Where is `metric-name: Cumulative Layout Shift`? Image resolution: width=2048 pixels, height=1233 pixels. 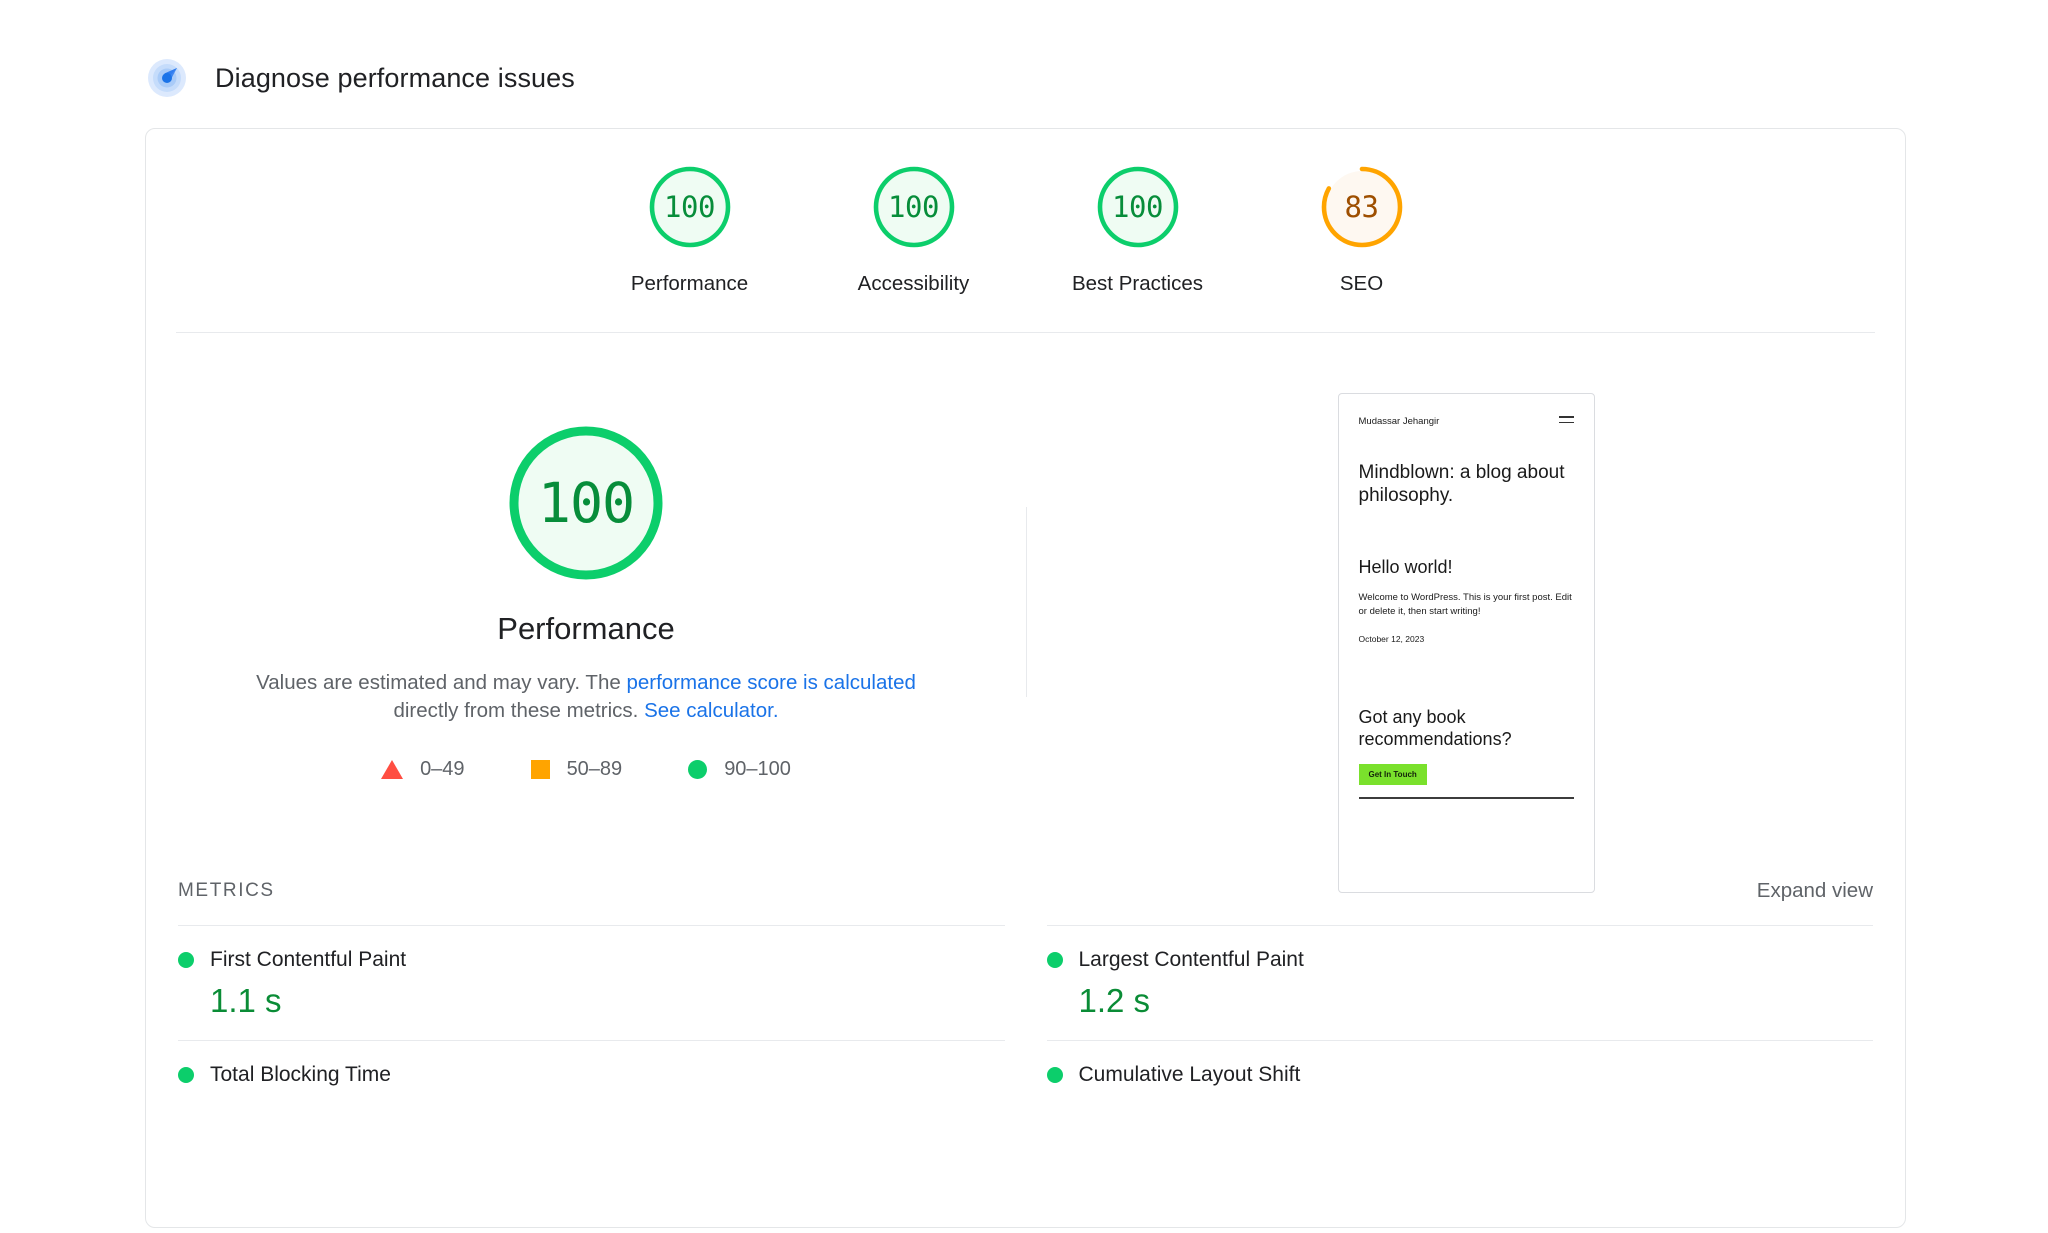
metric-name: Cumulative Layout Shift is located at coordinates (1189, 1074).